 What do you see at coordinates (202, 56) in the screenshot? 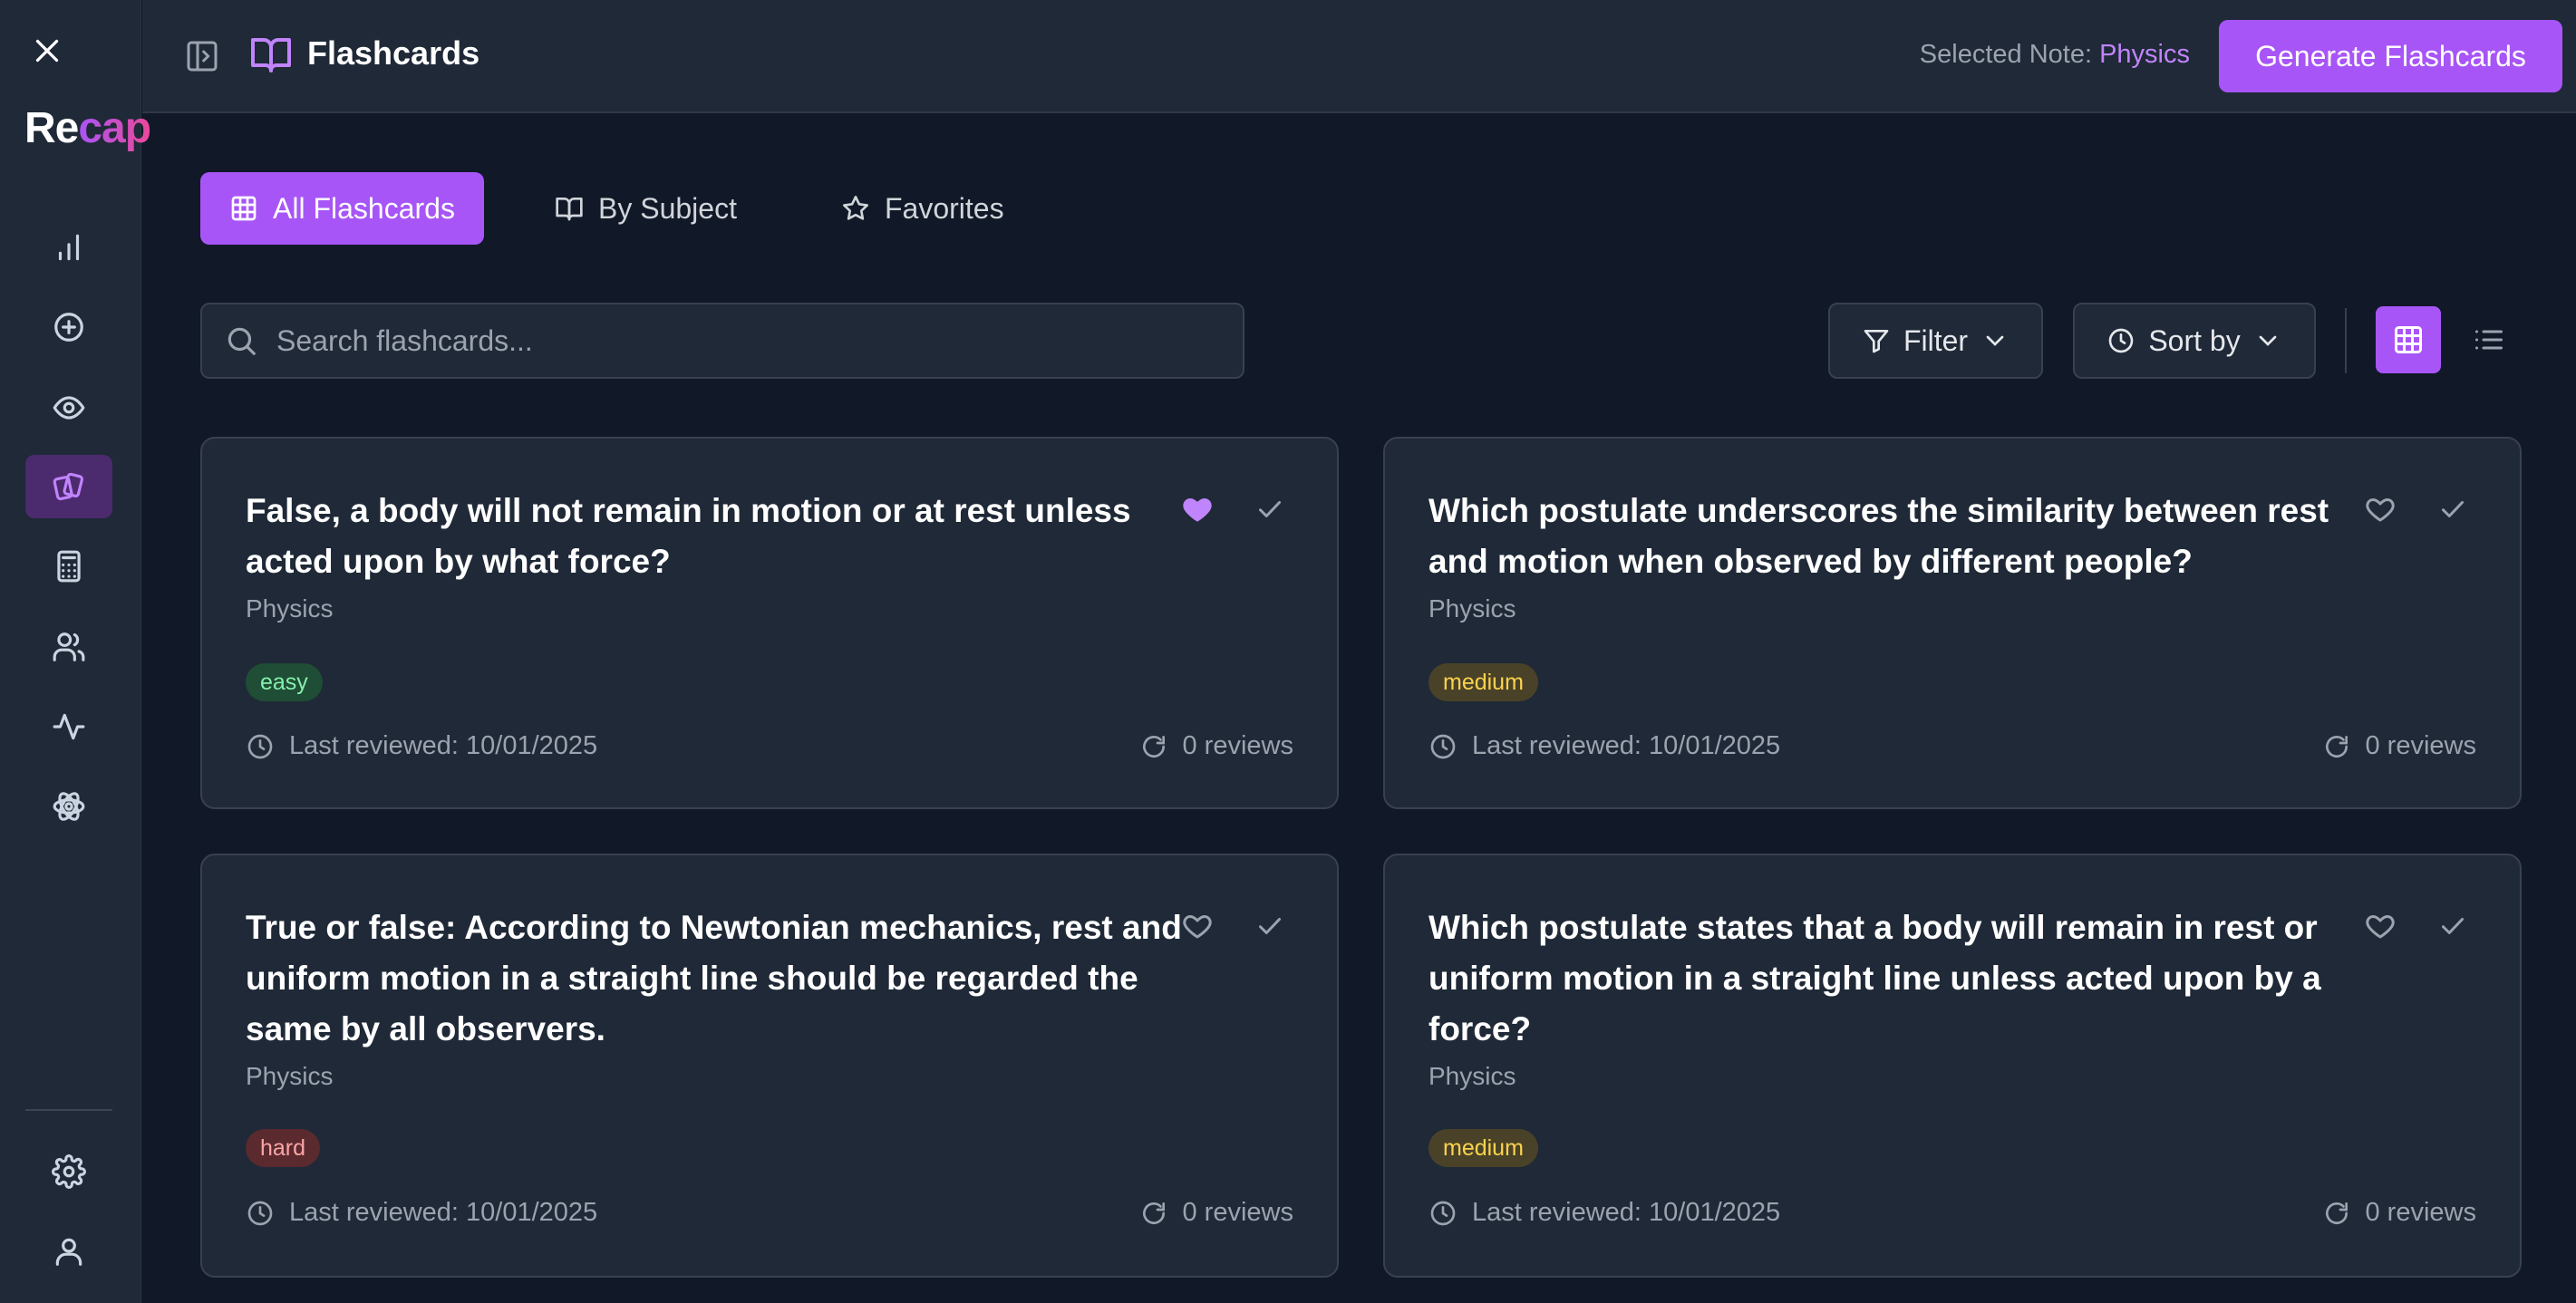
I see `panel-toggle-icon` at bounding box center [202, 56].